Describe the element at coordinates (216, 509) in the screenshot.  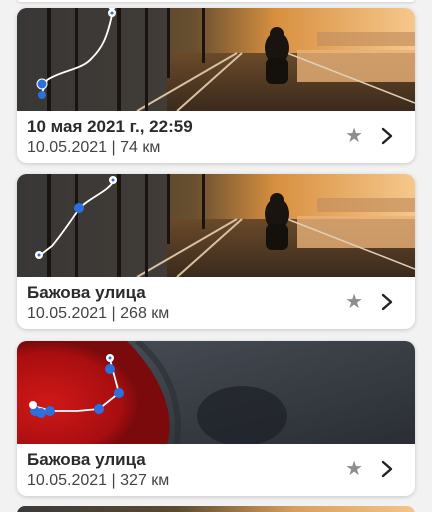
I see `next-card-edge` at that location.